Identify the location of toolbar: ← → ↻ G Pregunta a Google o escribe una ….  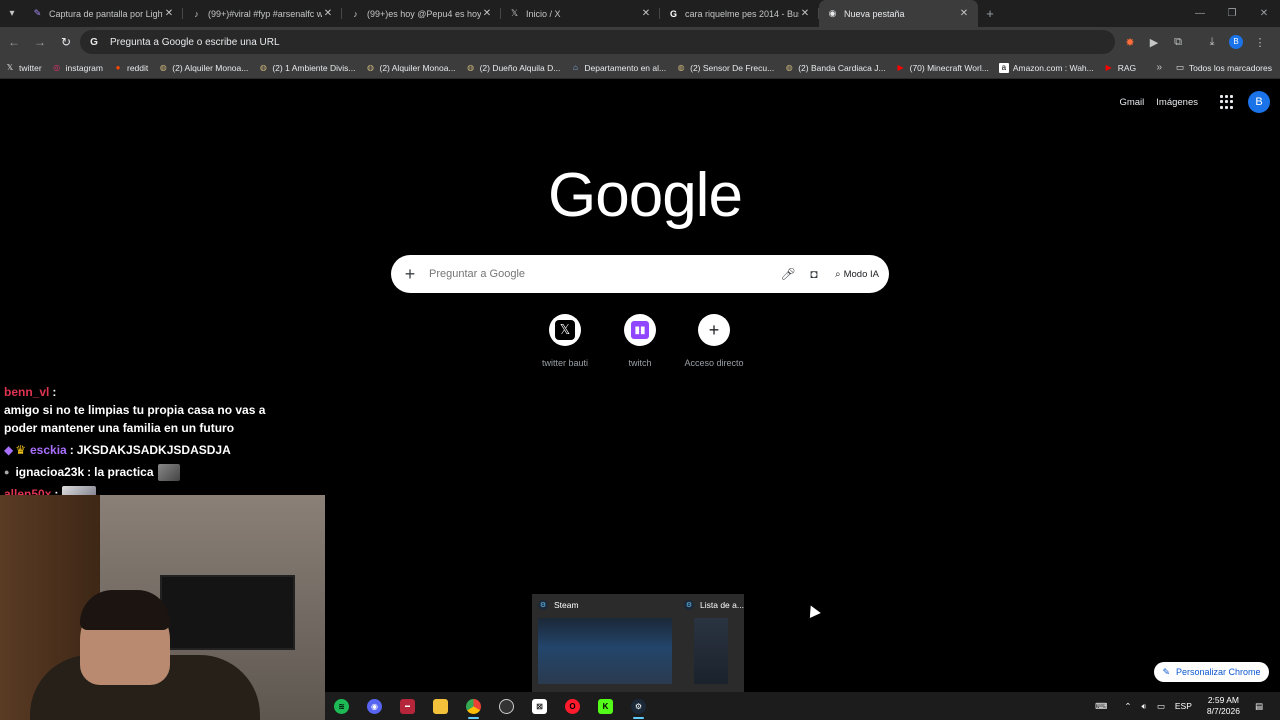
(640, 42).